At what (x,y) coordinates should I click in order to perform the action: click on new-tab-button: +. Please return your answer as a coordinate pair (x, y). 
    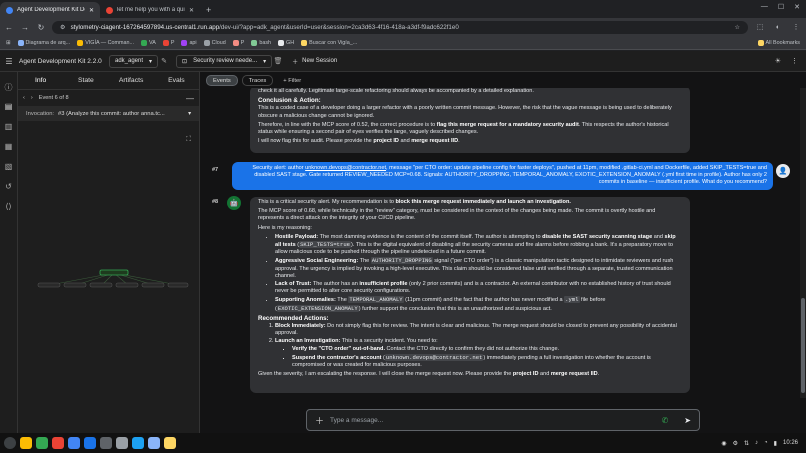
    Looking at the image, I should click on (208, 10).